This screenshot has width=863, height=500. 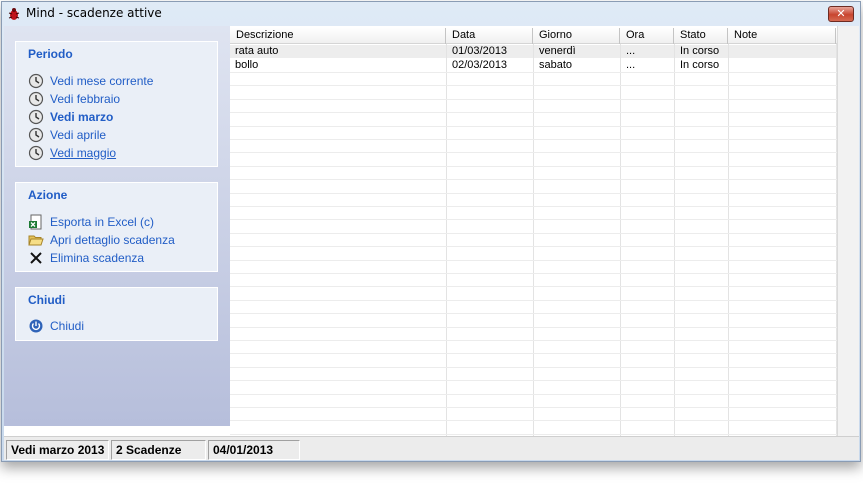 I want to click on menu-apri-dettaglio: Apri dettaglio scadenza, so click(x=101, y=239).